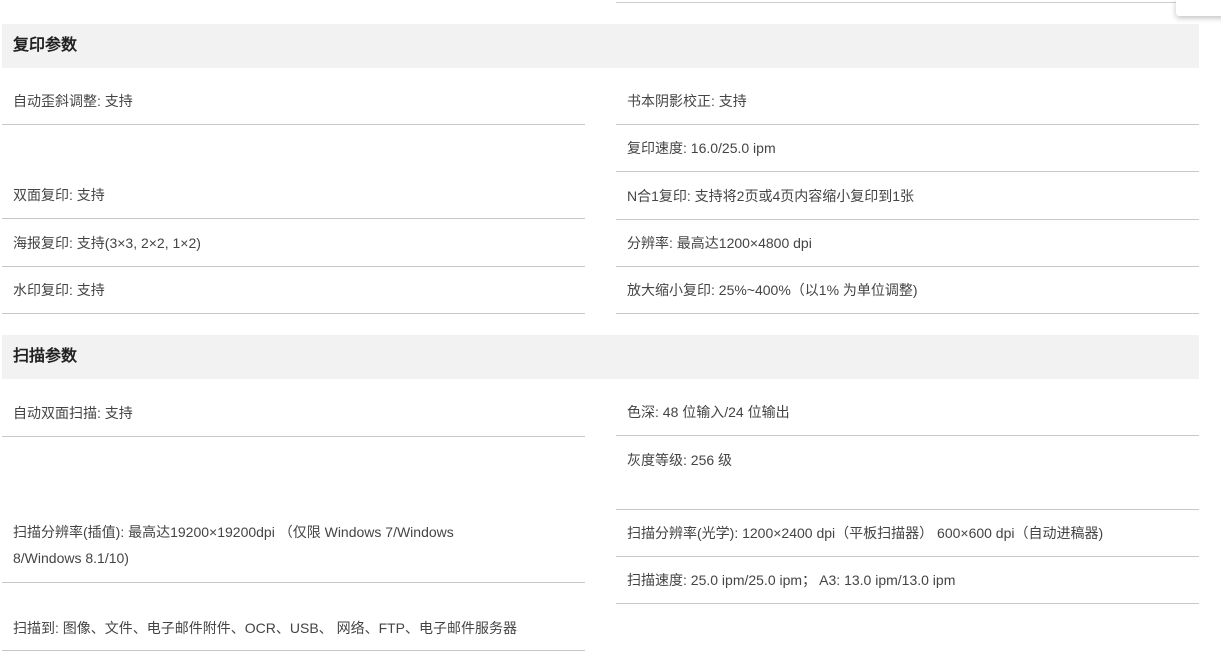  Describe the element at coordinates (73, 412) in the screenshot. I see `spec-text: 自动双面扫描: 支持` at that location.